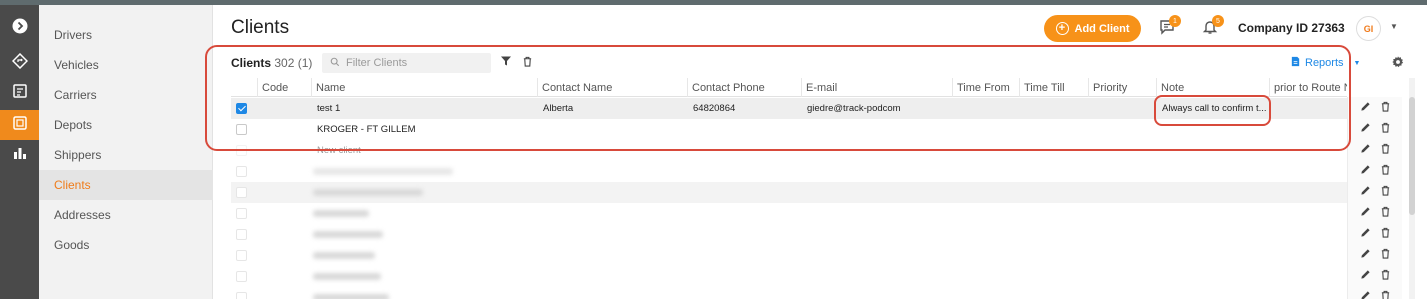  Describe the element at coordinates (19, 155) in the screenshot. I see `rail-analytics-button` at that location.